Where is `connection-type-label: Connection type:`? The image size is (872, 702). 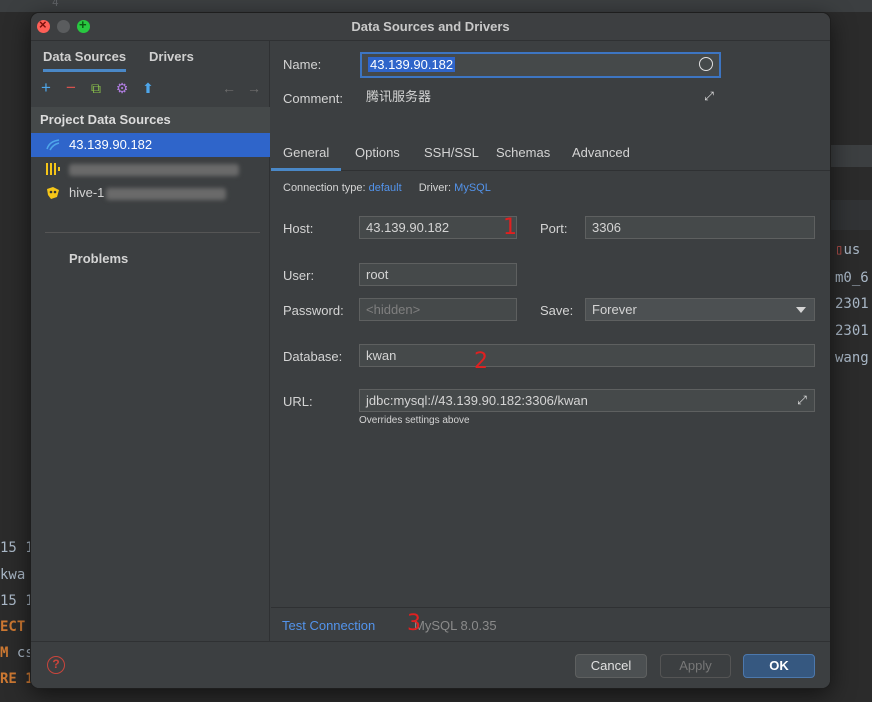 connection-type-label: Connection type: is located at coordinates (324, 188).